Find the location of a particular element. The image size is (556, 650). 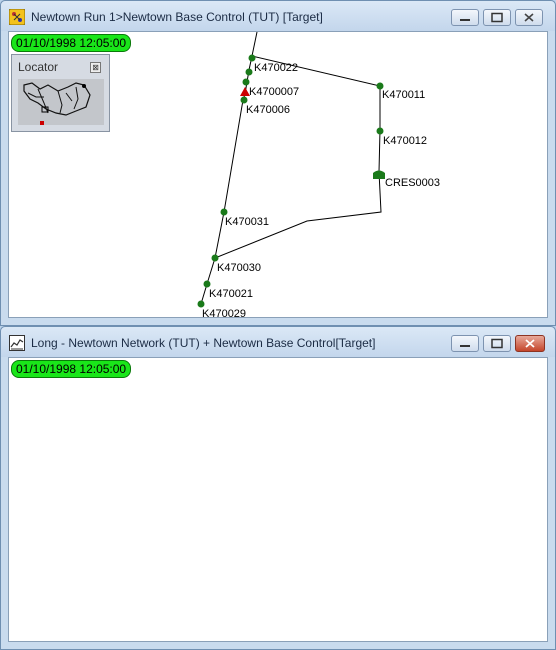

label-k470029: K470029 is located at coordinates (224, 313).